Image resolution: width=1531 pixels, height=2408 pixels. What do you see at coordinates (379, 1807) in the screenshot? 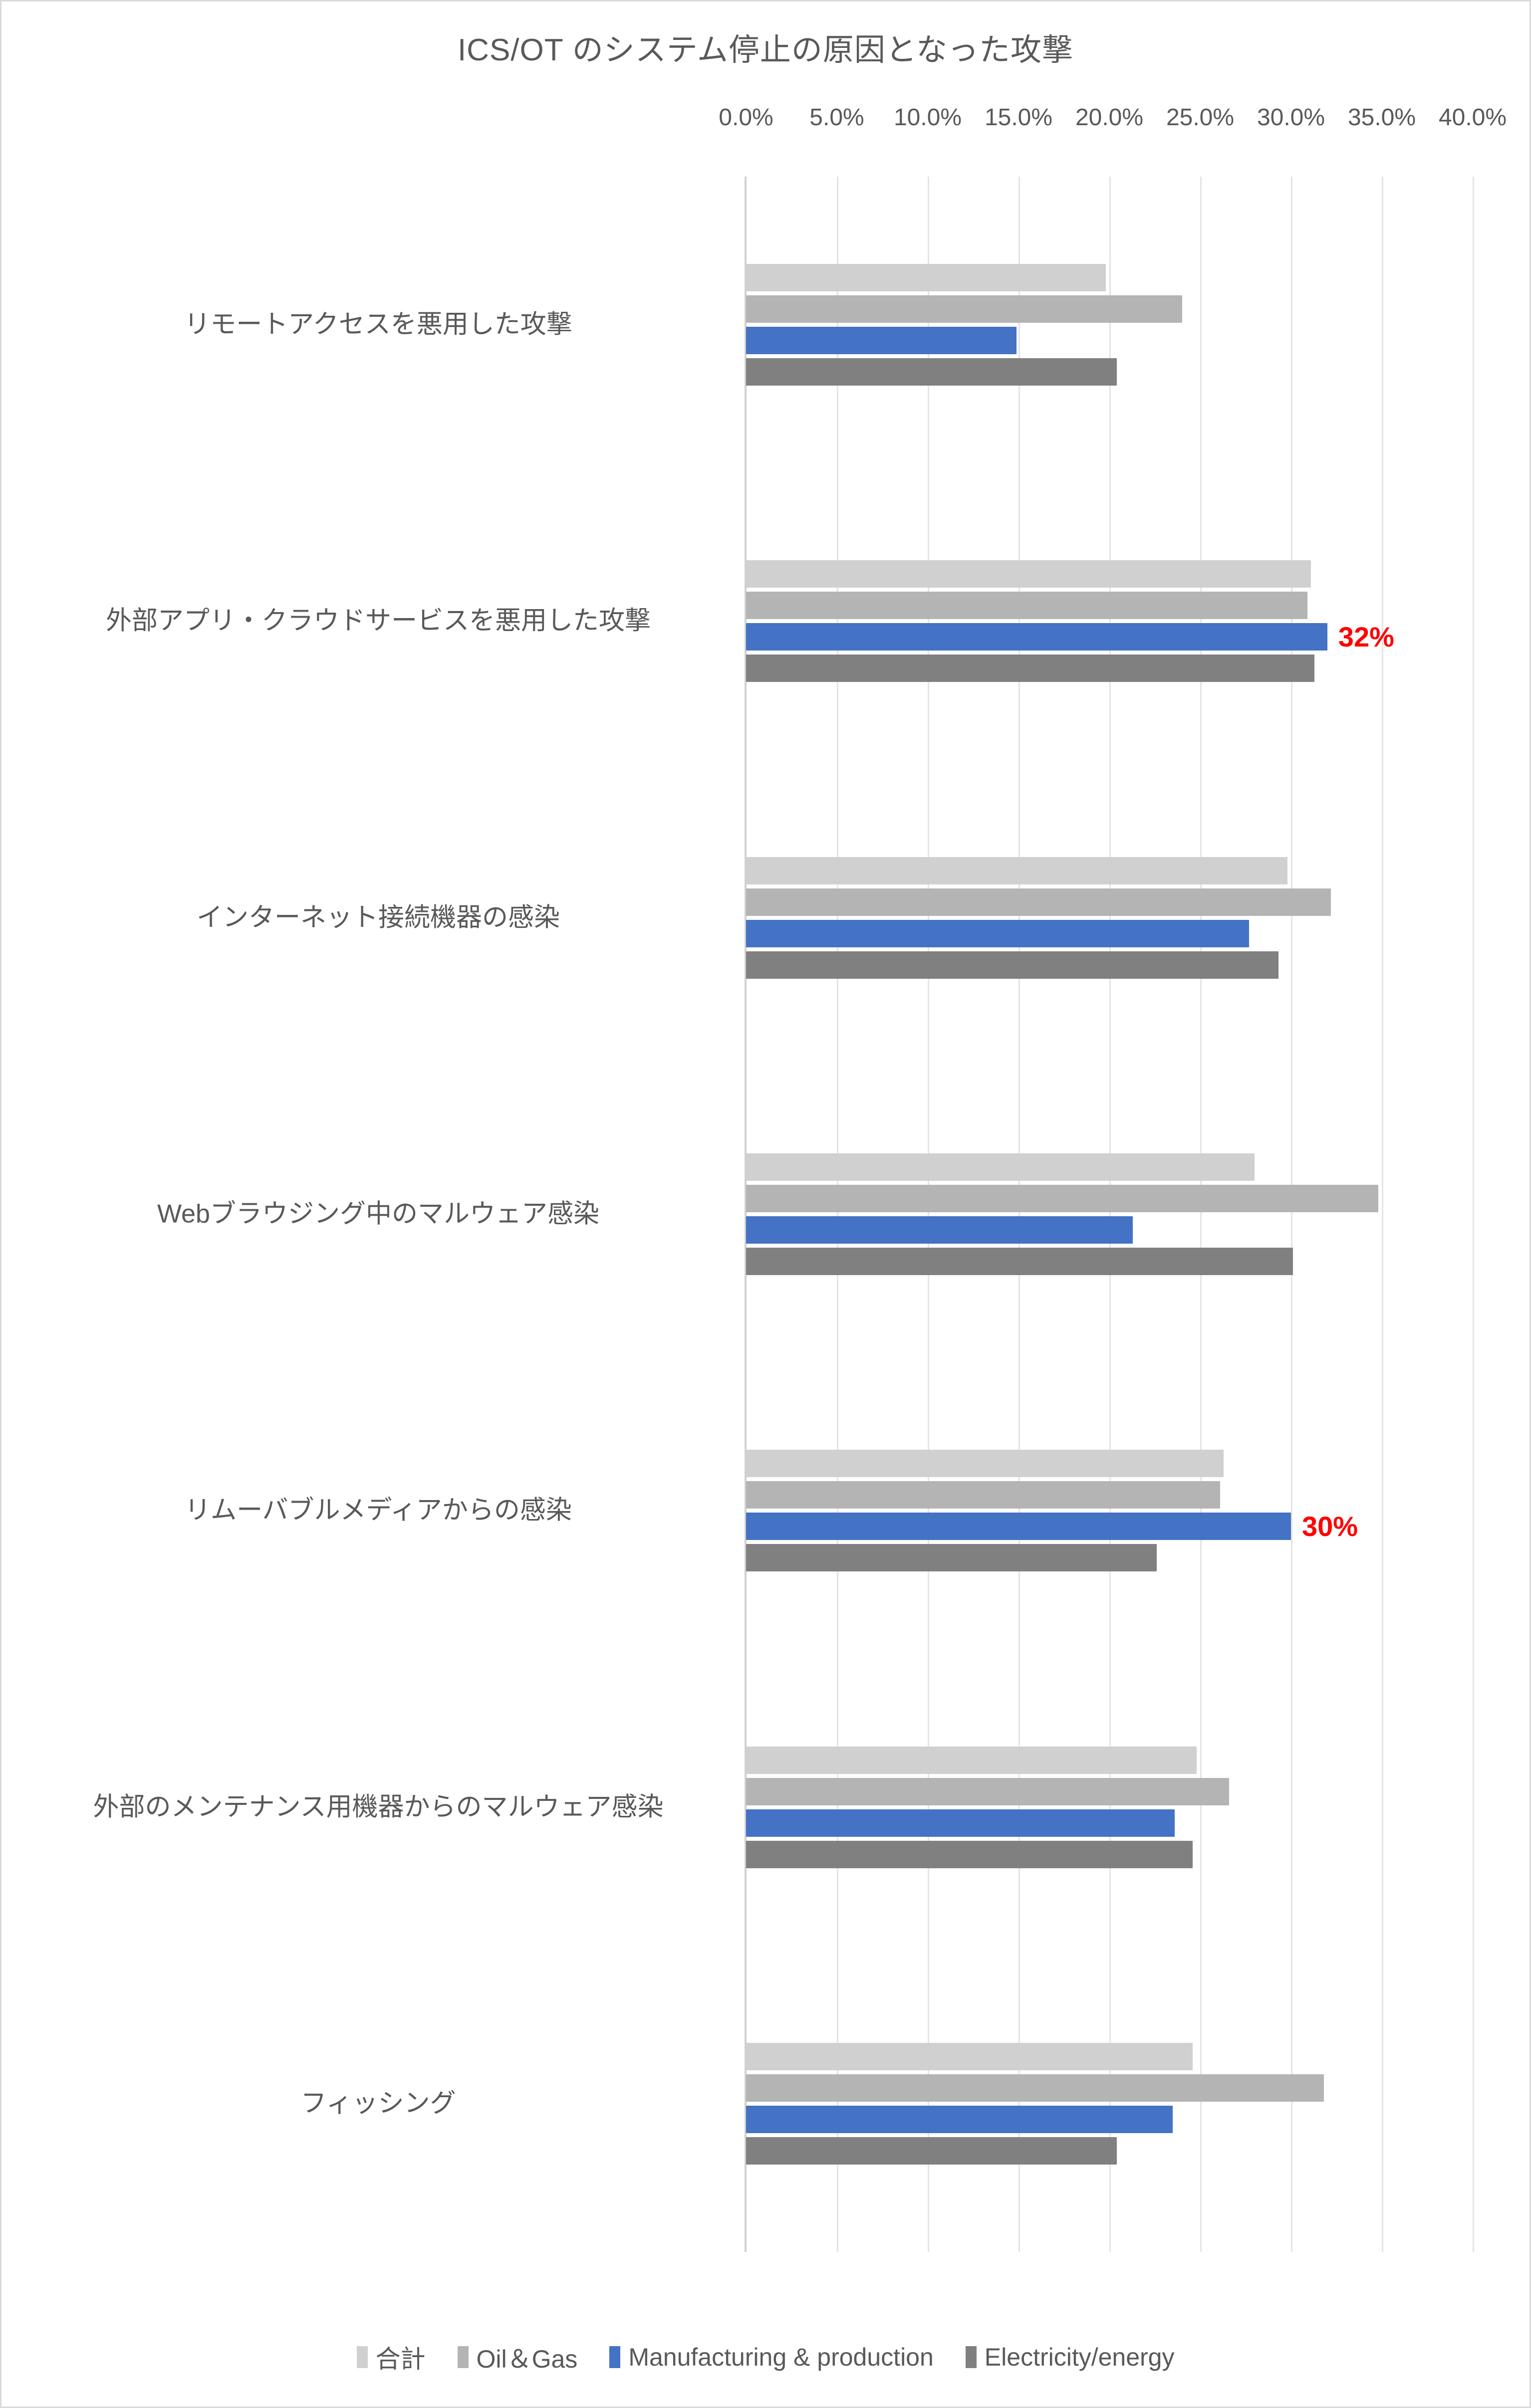
I see `category-label: 外部のメンテナンス用機器からのマルウェア感染` at bounding box center [379, 1807].